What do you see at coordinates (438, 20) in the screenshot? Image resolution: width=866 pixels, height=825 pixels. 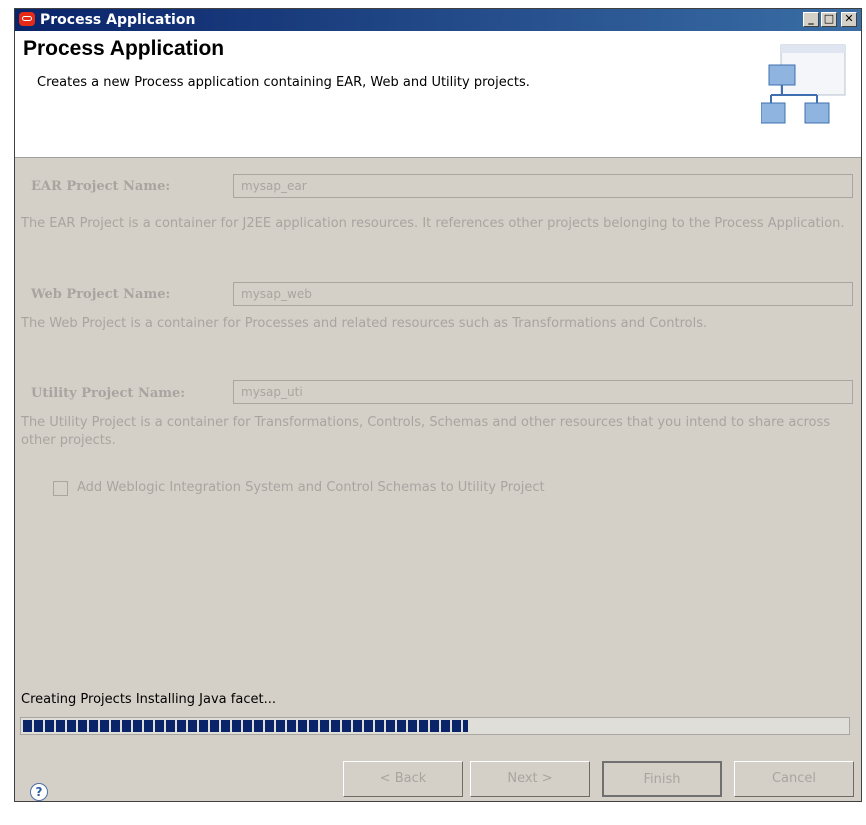 I see `title-bar: Process Application _ □ ✕` at bounding box center [438, 20].